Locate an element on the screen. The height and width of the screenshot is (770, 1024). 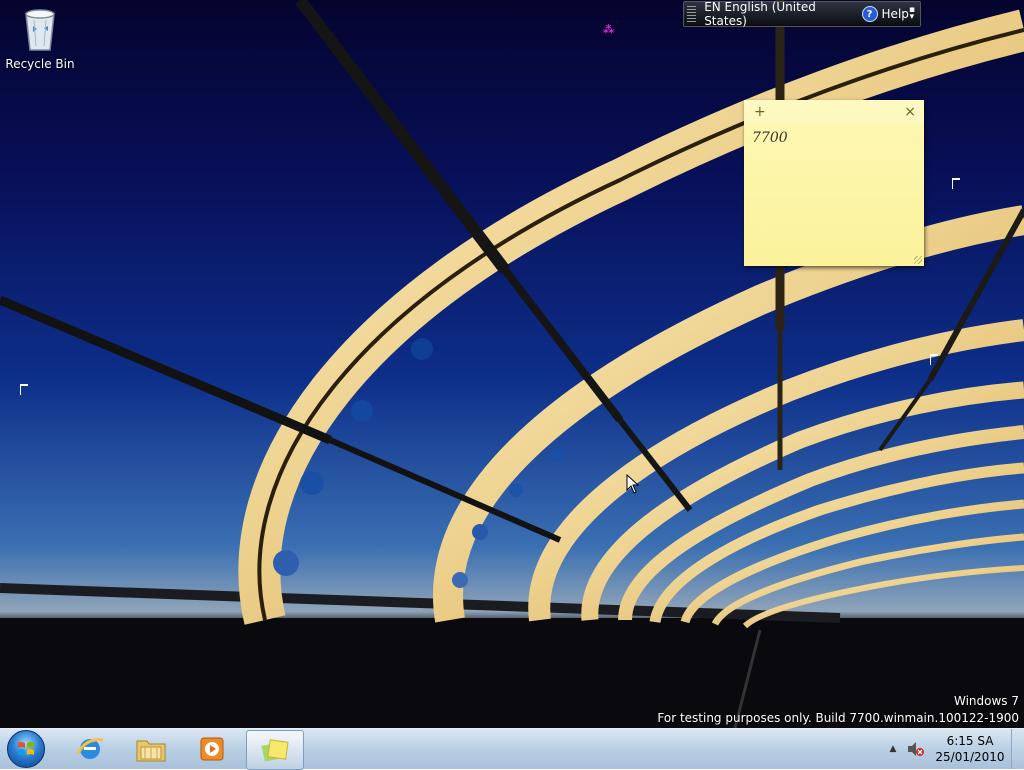
language-selector: EN English (United States) is located at coordinates (776, 14).